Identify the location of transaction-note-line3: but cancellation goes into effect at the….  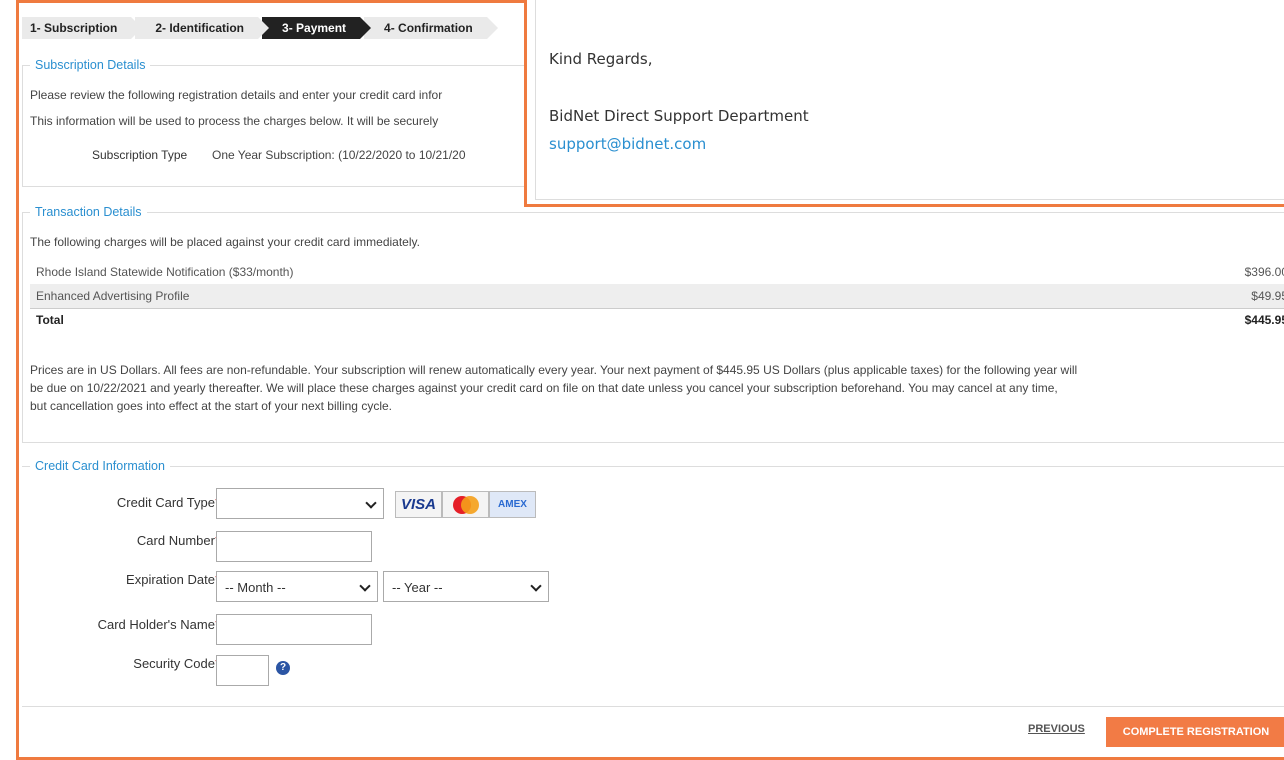
(211, 406).